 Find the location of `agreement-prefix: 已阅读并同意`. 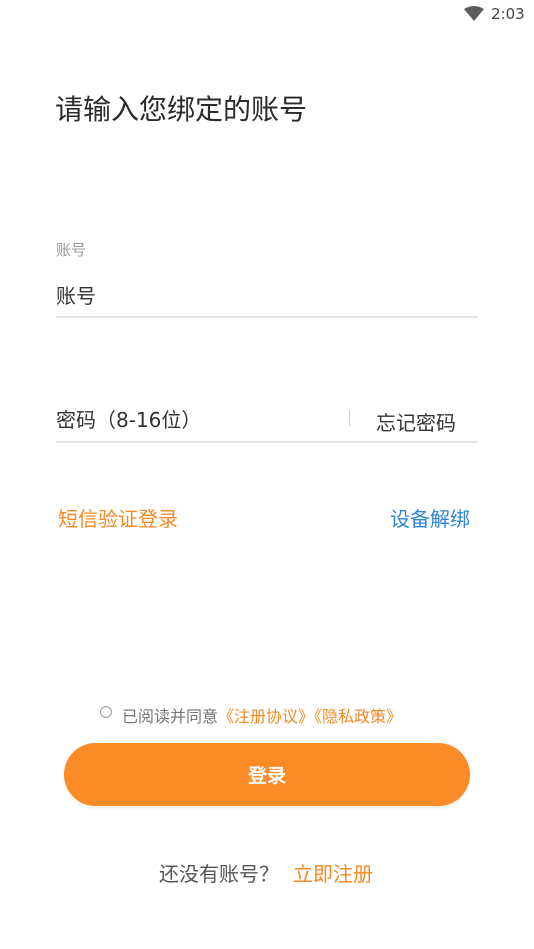

agreement-prefix: 已阅读并同意 is located at coordinates (170, 716).